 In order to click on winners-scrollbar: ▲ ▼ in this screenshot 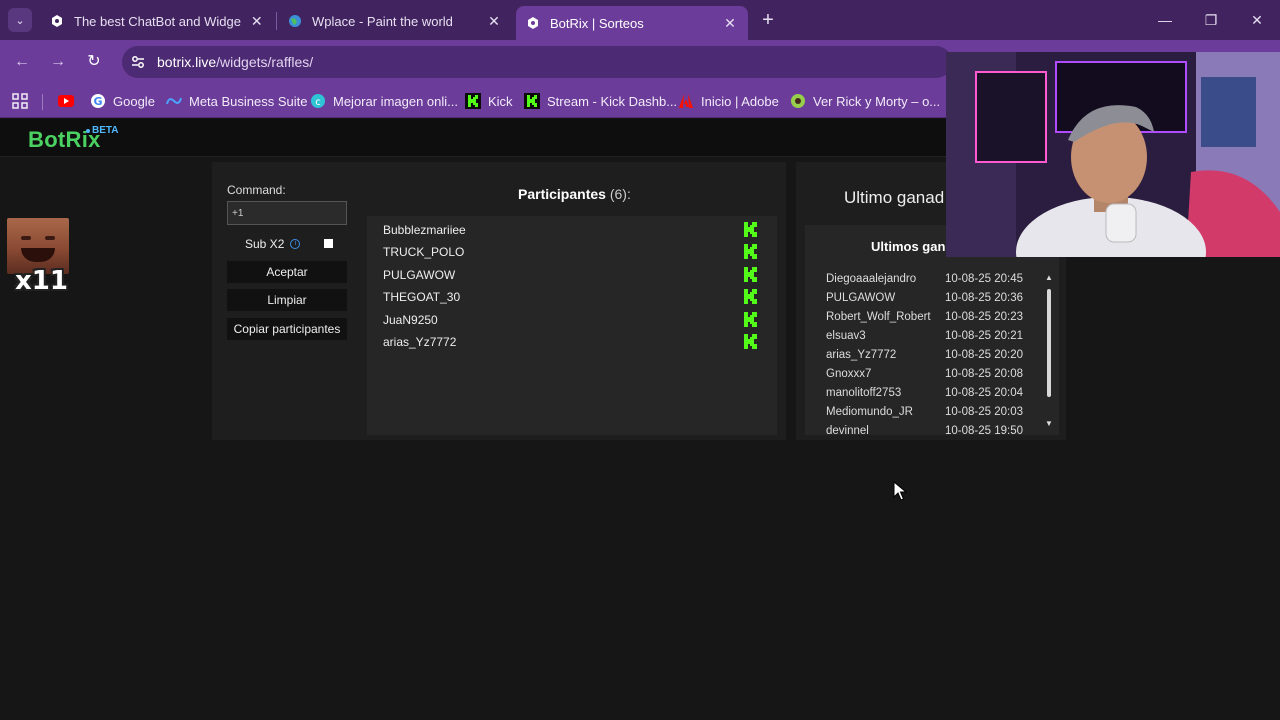, I will do `click(1049, 353)`.